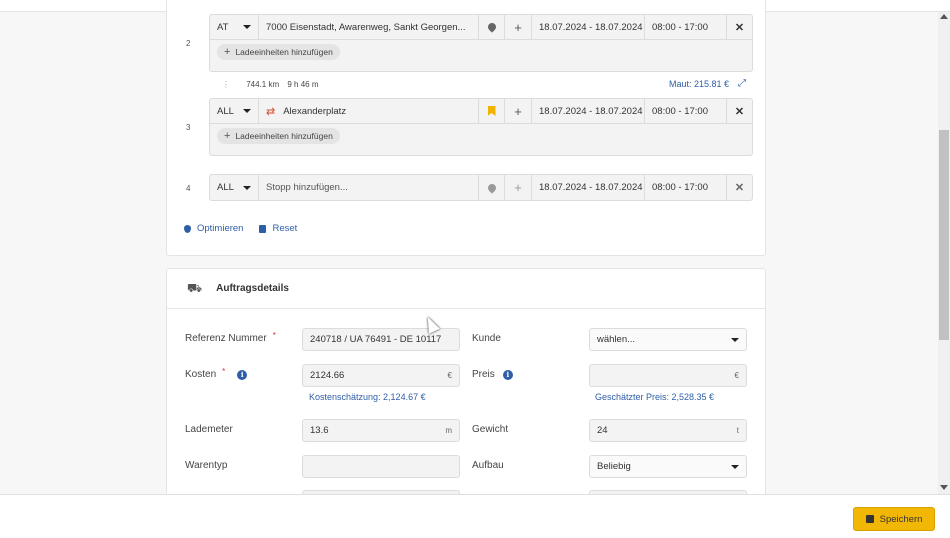 Image resolution: width=950 pixels, height=538 pixels. What do you see at coordinates (188, 43) in the screenshot?
I see `stop-number: 2` at bounding box center [188, 43].